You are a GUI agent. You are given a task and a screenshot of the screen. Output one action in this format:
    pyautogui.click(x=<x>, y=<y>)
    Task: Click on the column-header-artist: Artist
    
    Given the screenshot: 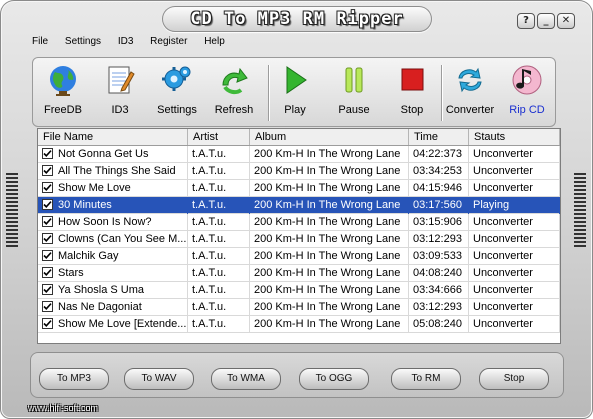 What is the action you would take?
    pyautogui.click(x=219, y=137)
    